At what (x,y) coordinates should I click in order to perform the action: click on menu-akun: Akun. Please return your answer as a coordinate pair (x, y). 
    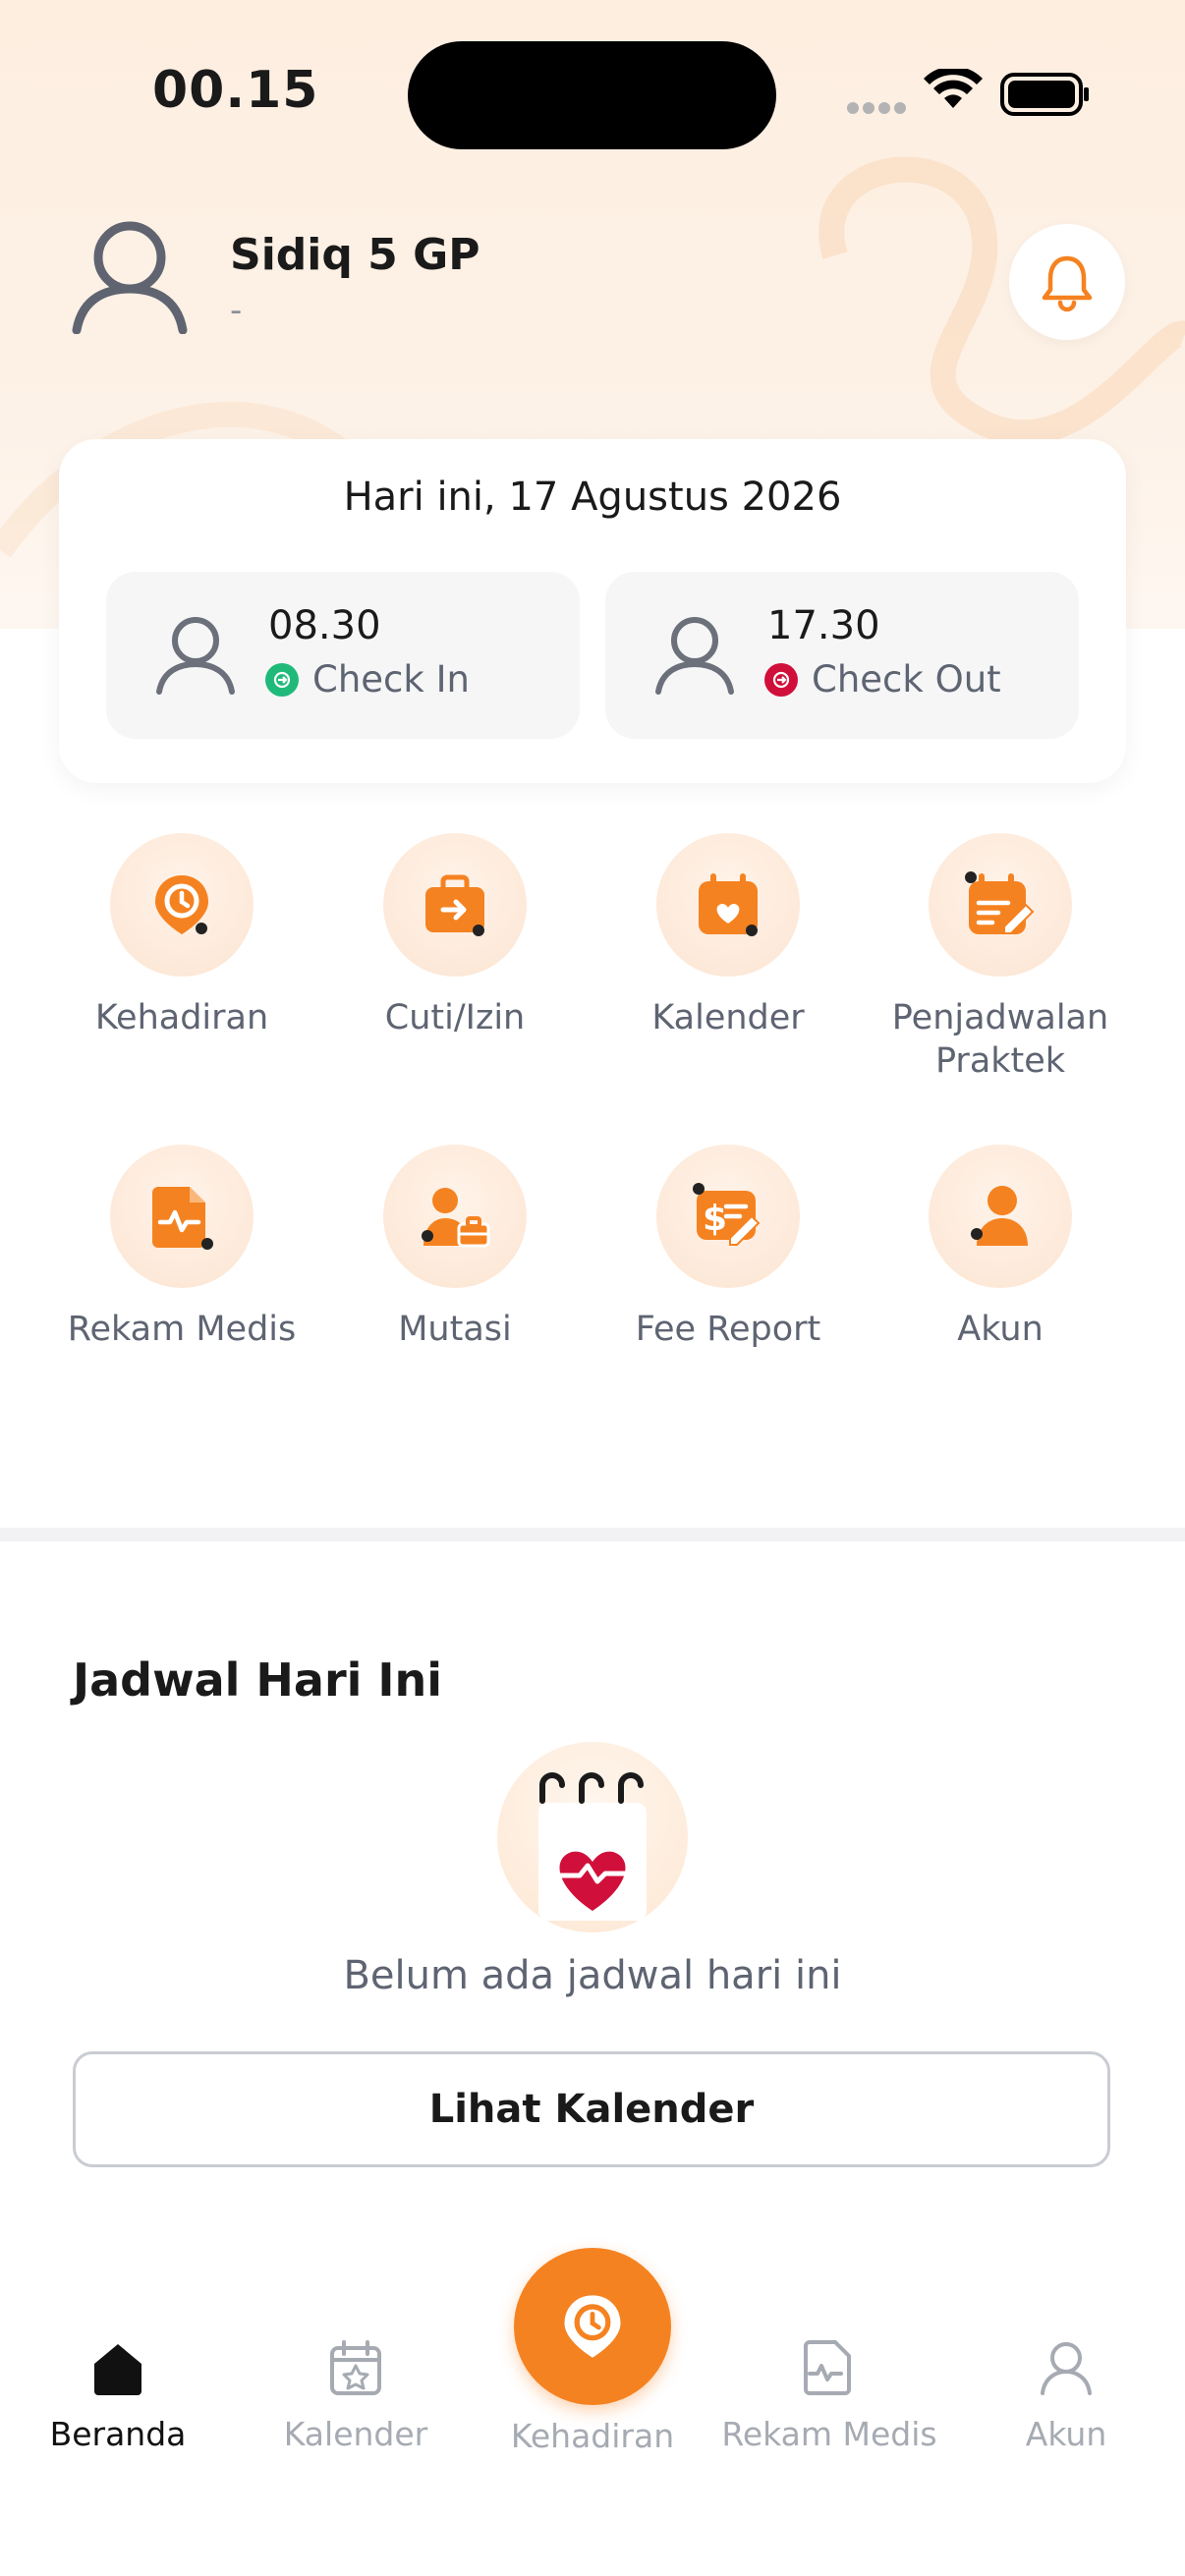
    Looking at the image, I should click on (1001, 1248).